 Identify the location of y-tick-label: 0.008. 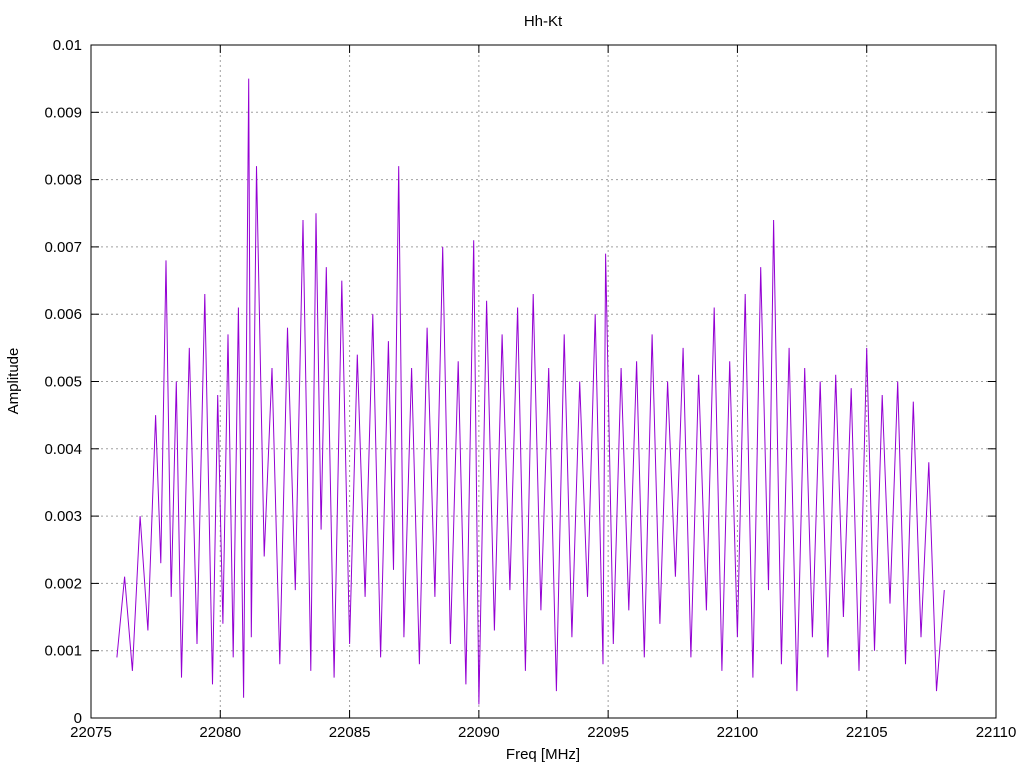
(63, 180).